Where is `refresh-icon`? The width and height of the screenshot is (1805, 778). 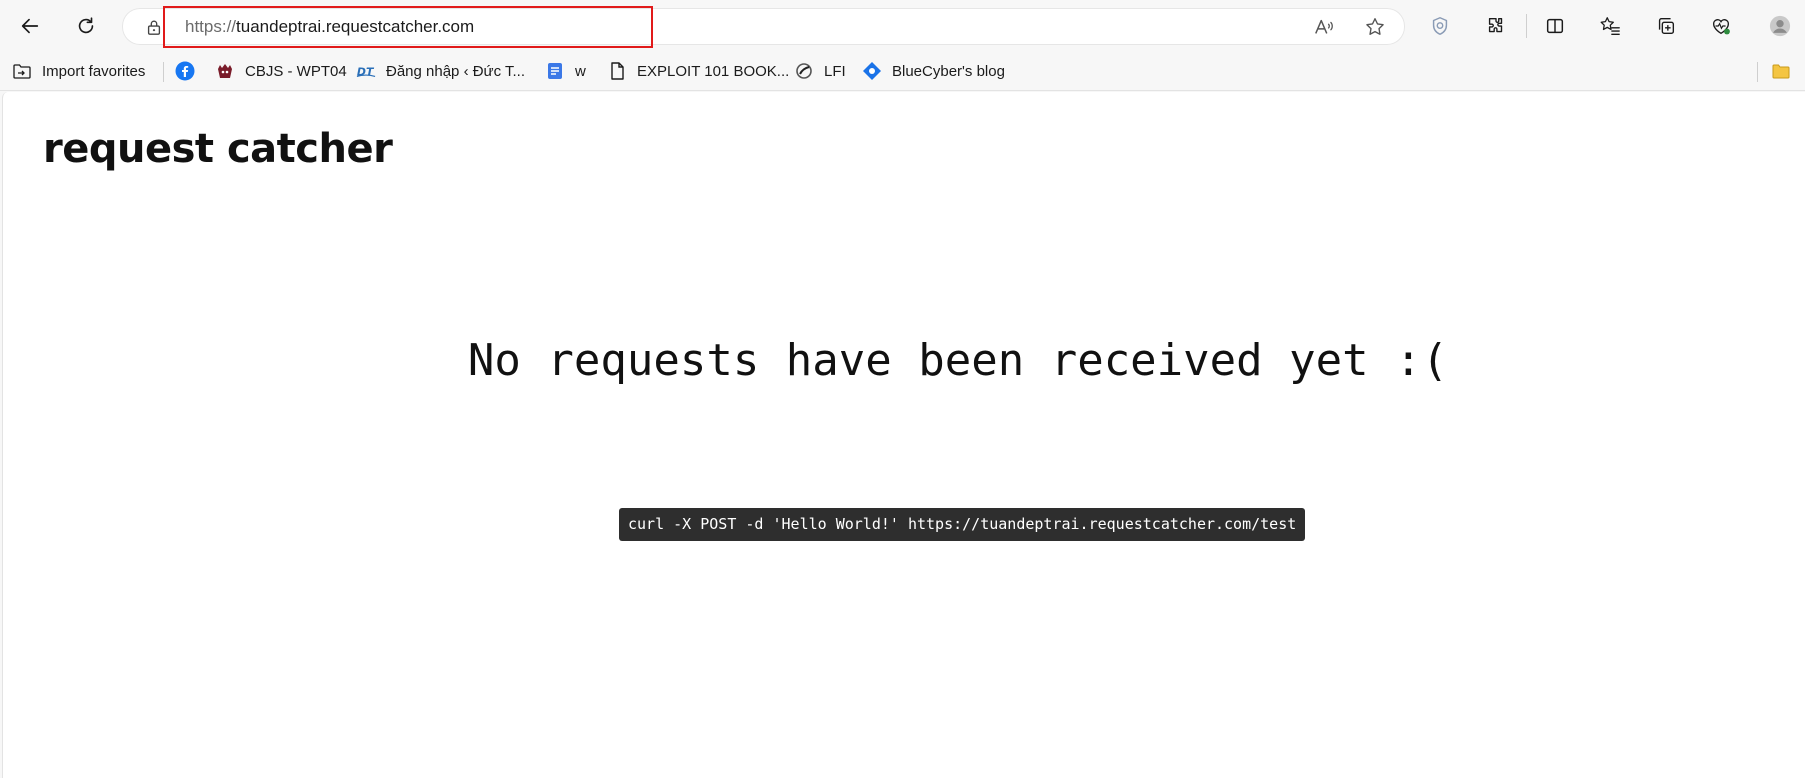
refresh-icon is located at coordinates (86, 25).